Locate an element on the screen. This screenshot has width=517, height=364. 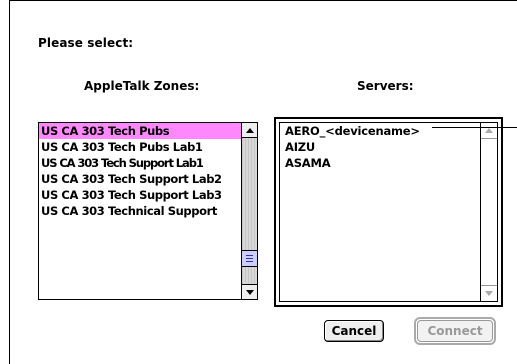
zone-list-item: US CA 303 Tech Pubs Lab1 is located at coordinates (140, 147).